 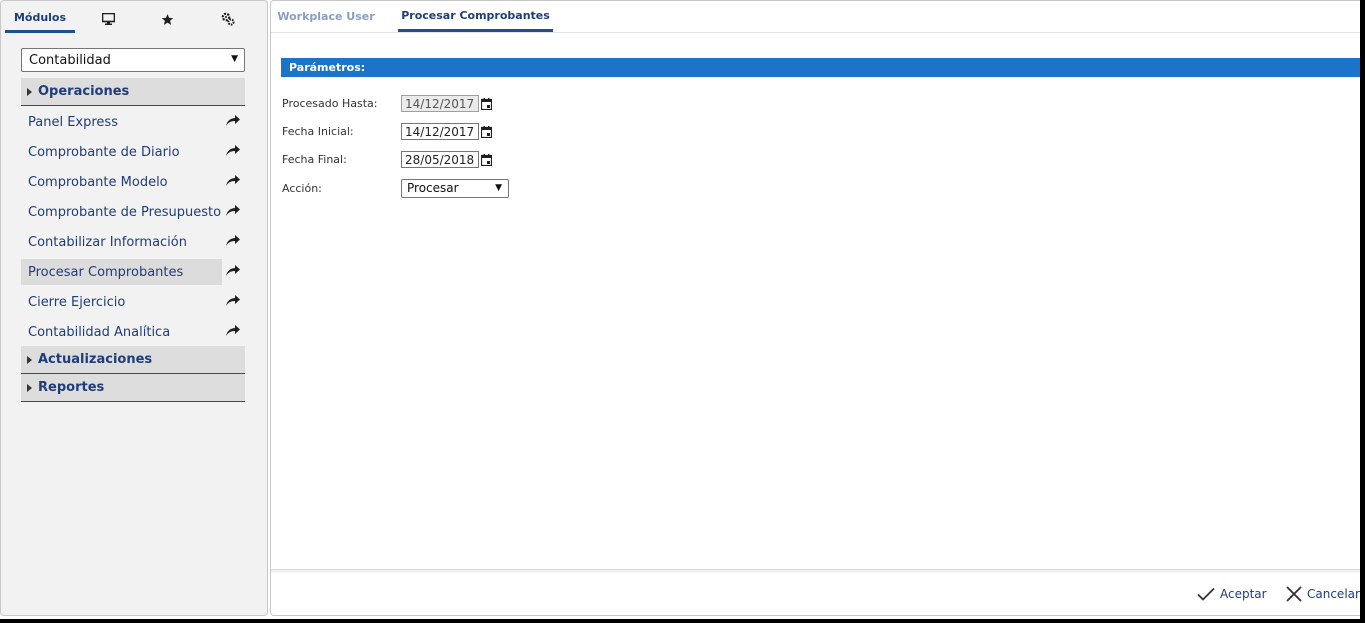 I want to click on accept-button: Aceptar, so click(x=1232, y=594).